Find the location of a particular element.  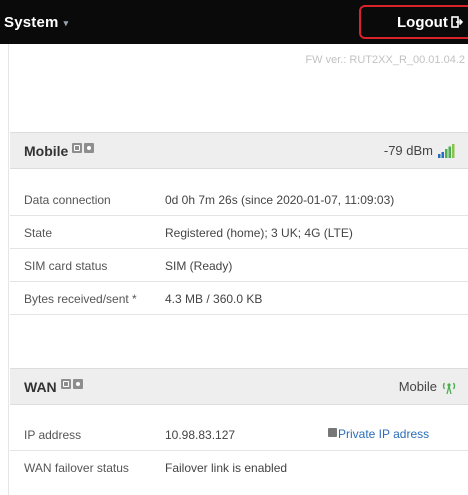

row-value: Failover link is enabled is located at coordinates (226, 468).